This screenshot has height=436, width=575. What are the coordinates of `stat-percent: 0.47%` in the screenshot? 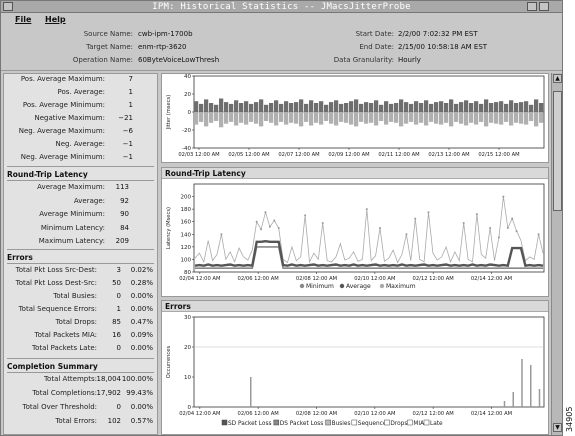 It's located at (141, 322).